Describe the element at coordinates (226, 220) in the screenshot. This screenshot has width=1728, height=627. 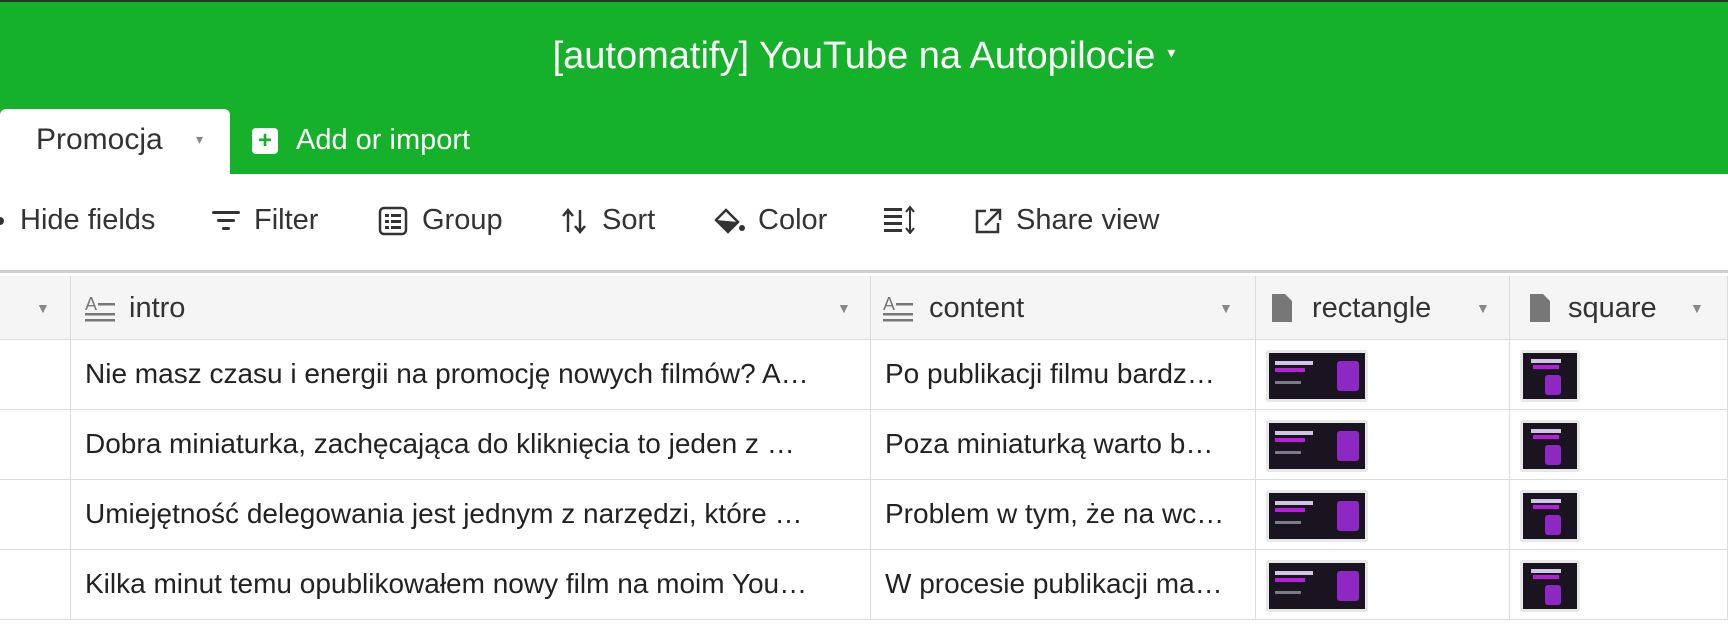
I see `filter-icon` at that location.